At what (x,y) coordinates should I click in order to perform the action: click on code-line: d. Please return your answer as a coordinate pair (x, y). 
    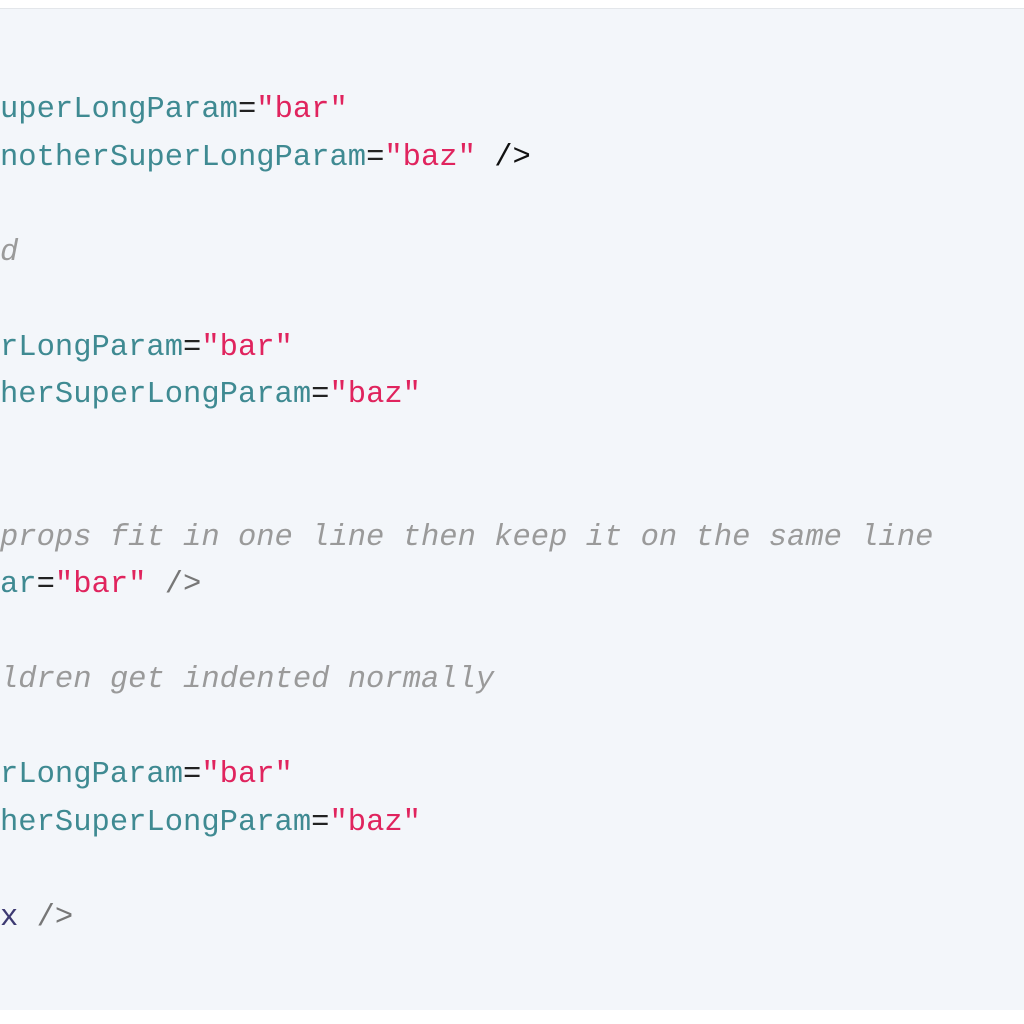
    Looking at the image, I should click on (466, 254).